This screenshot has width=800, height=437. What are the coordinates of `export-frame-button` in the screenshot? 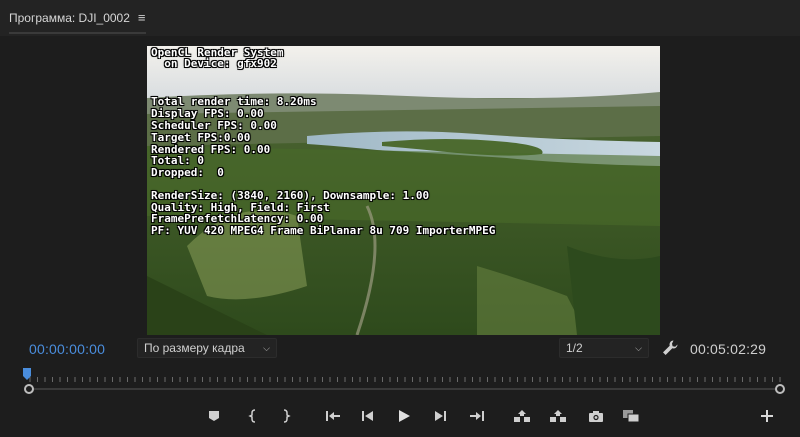 It's located at (596, 416).